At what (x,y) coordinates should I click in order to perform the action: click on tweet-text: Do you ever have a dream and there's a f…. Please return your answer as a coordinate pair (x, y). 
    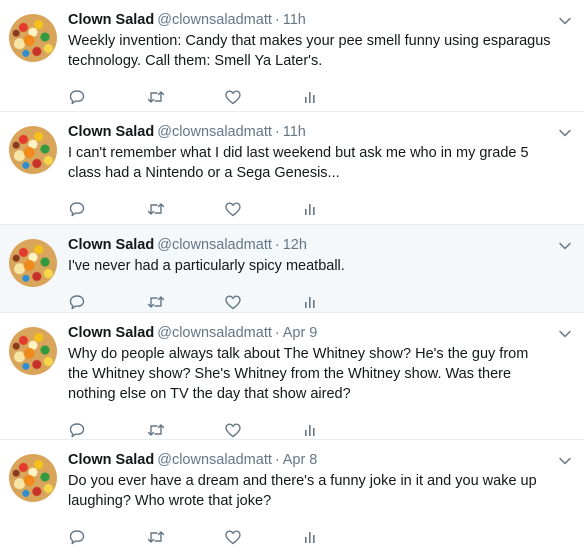
    Looking at the image, I should click on (302, 491).